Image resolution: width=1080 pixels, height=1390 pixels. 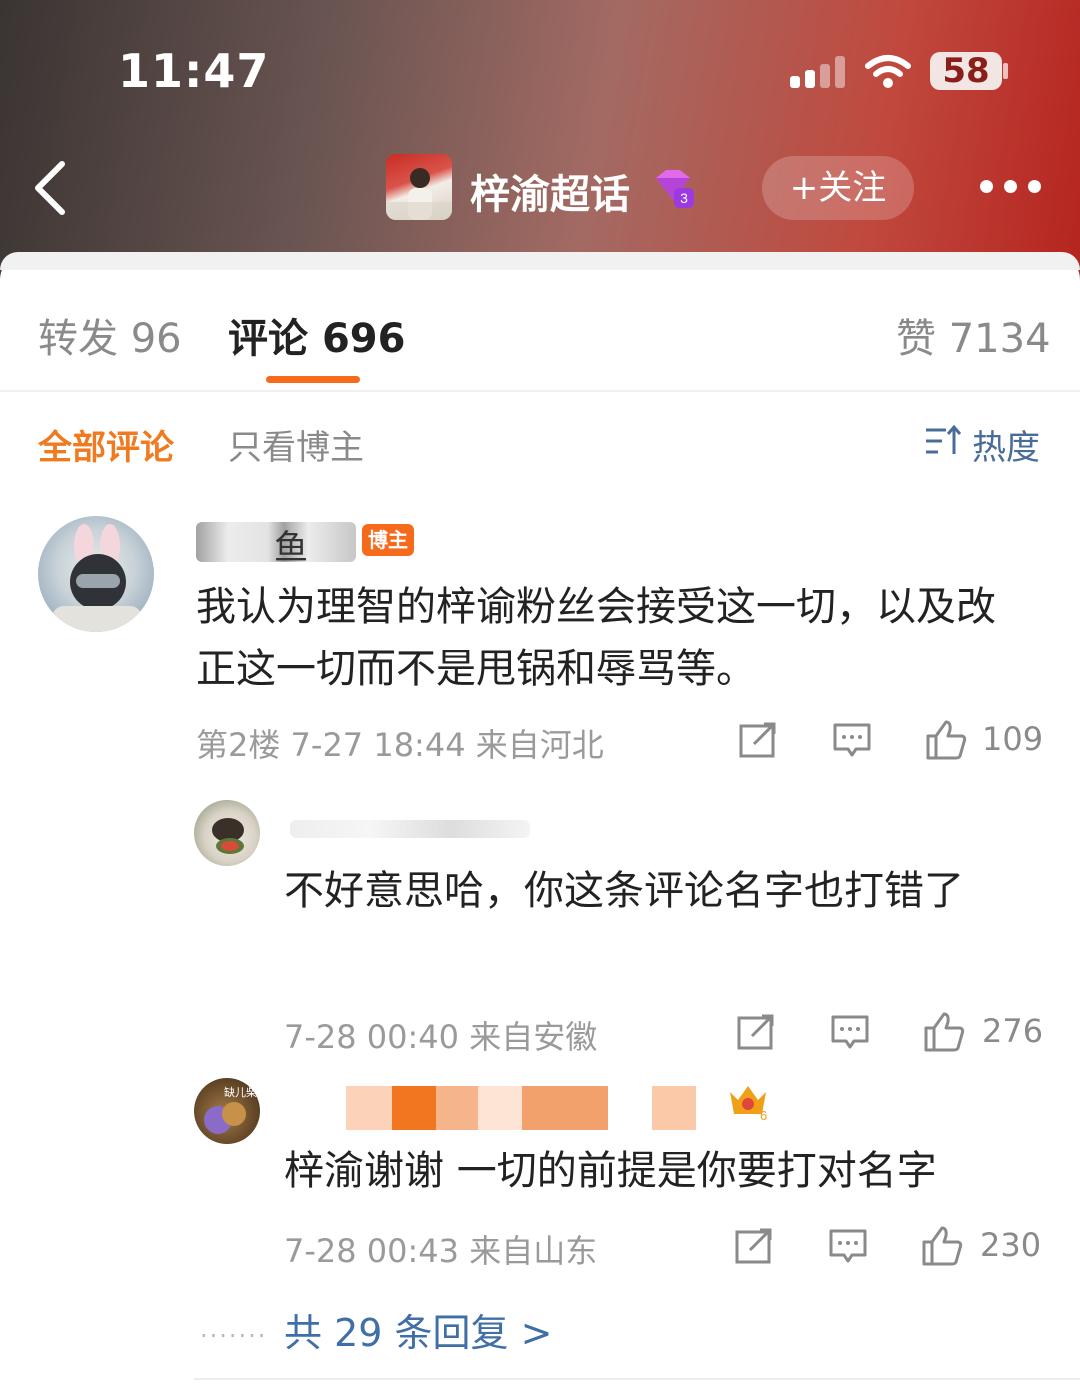 I want to click on comment-meta: 第2楼 7-27 18:44 来自河北, so click(x=400, y=745).